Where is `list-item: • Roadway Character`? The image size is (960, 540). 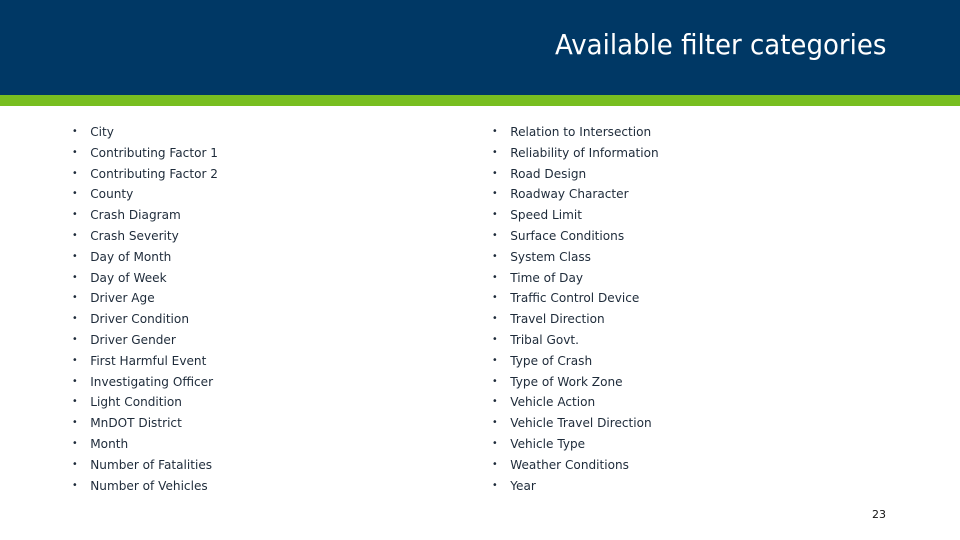
list-item: • Roadway Character is located at coordinates (575, 194).